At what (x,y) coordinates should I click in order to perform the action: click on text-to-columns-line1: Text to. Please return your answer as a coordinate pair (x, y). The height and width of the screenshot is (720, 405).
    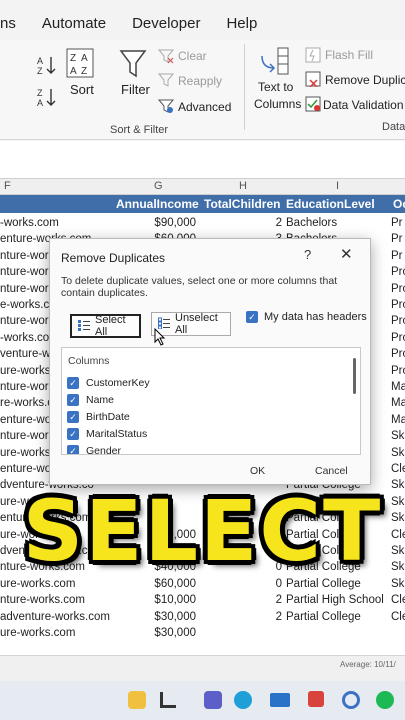
    Looking at the image, I should click on (275, 87).